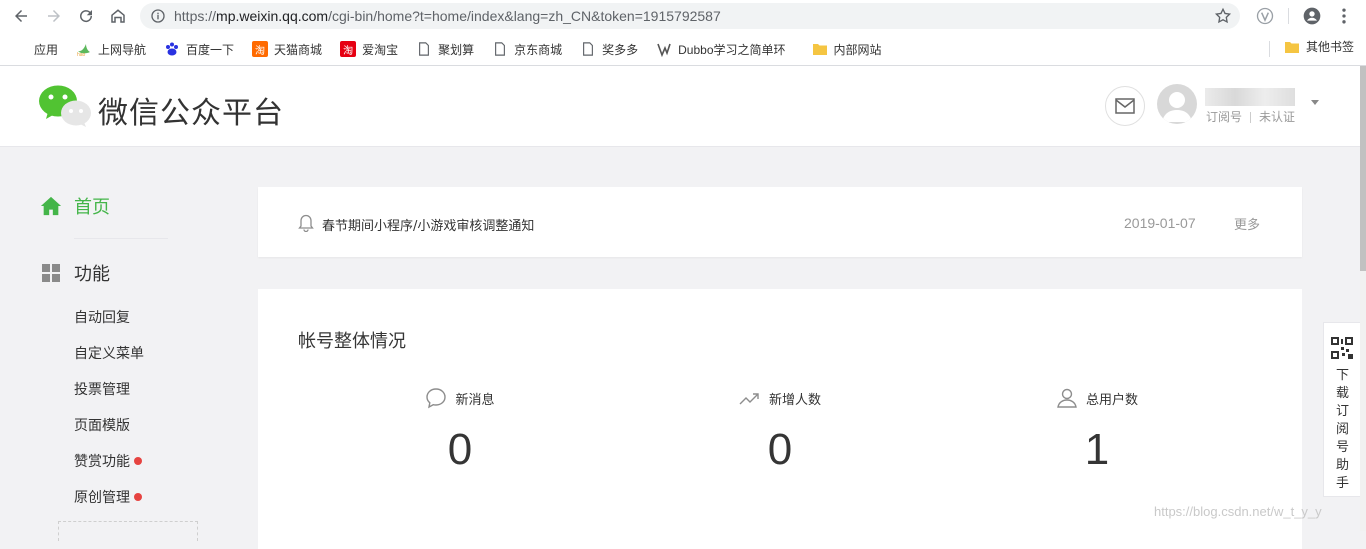 The image size is (1366, 549). I want to click on stat-label: 总用户数, so click(1111, 400).